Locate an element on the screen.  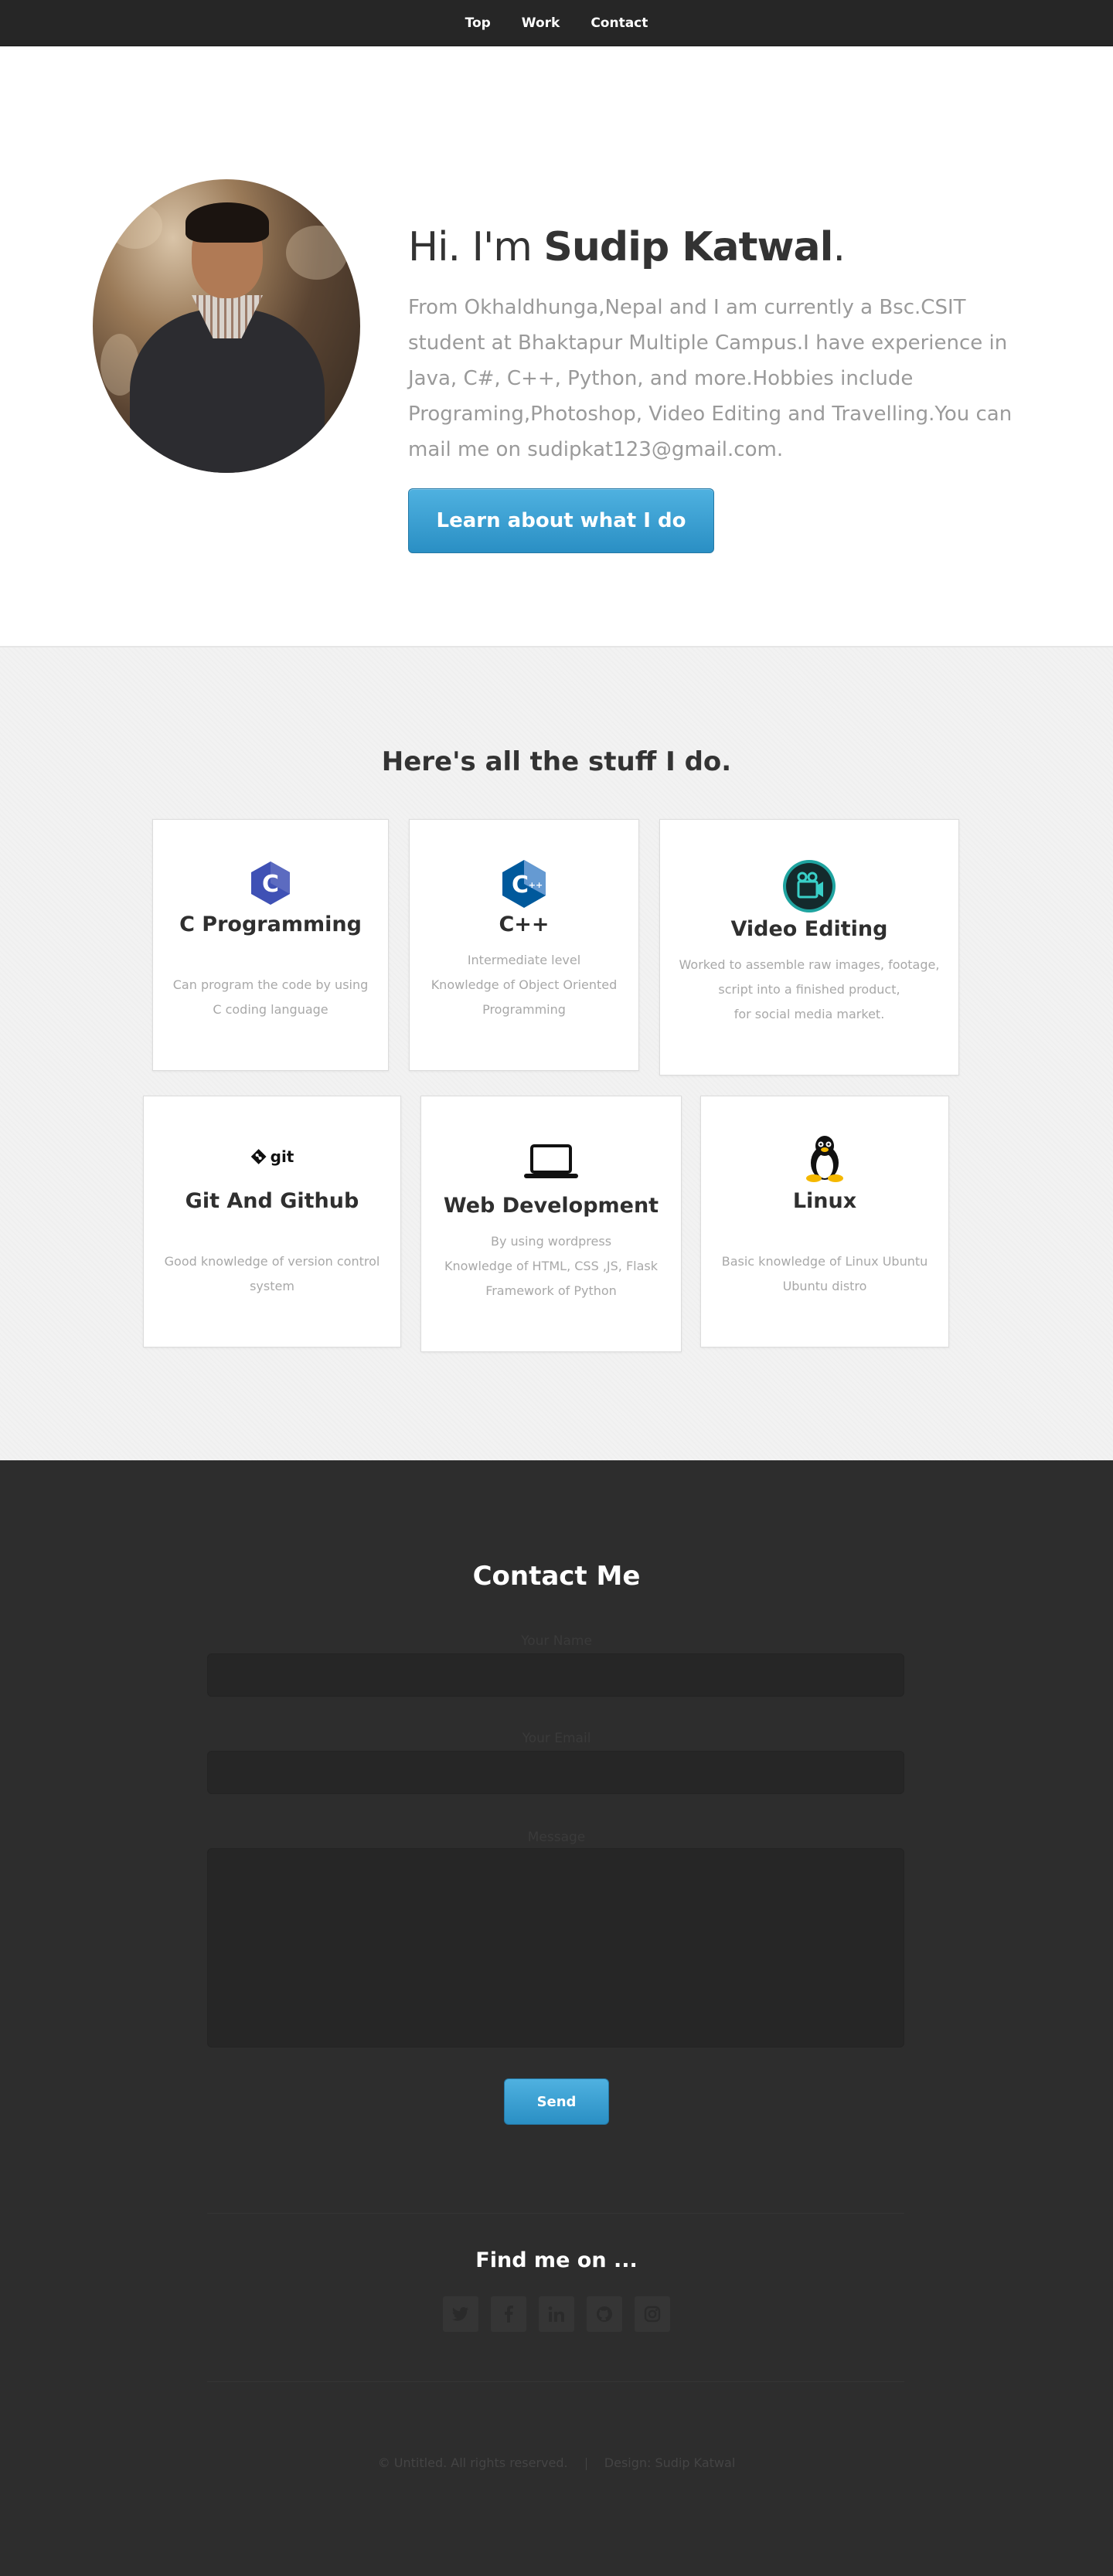
hero-period: . is located at coordinates (839, 247).